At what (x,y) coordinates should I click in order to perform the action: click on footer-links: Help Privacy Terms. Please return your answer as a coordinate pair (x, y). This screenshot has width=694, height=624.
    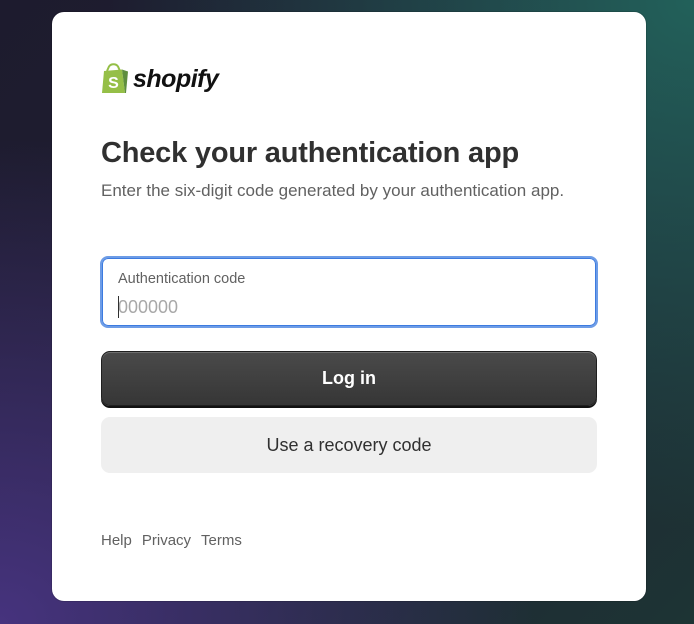
    Looking at the image, I should click on (171, 540).